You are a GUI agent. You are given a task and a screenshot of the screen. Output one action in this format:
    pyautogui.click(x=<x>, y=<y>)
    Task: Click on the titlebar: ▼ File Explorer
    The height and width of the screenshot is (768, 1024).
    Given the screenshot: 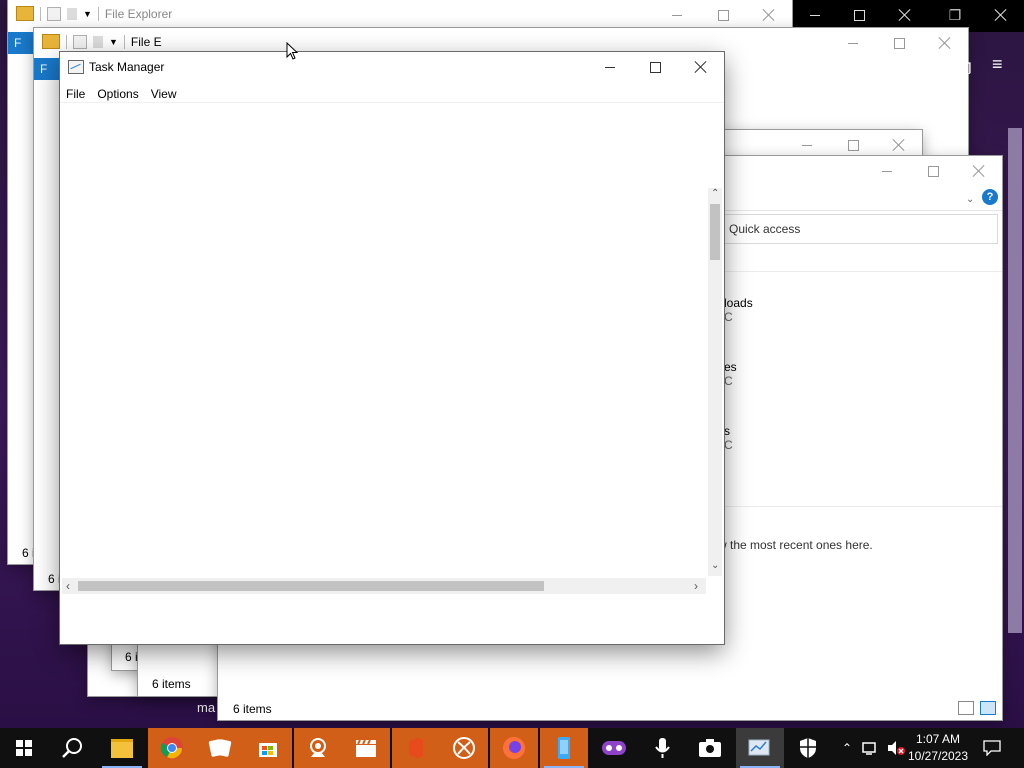 What is the action you would take?
    pyautogui.click(x=400, y=15)
    